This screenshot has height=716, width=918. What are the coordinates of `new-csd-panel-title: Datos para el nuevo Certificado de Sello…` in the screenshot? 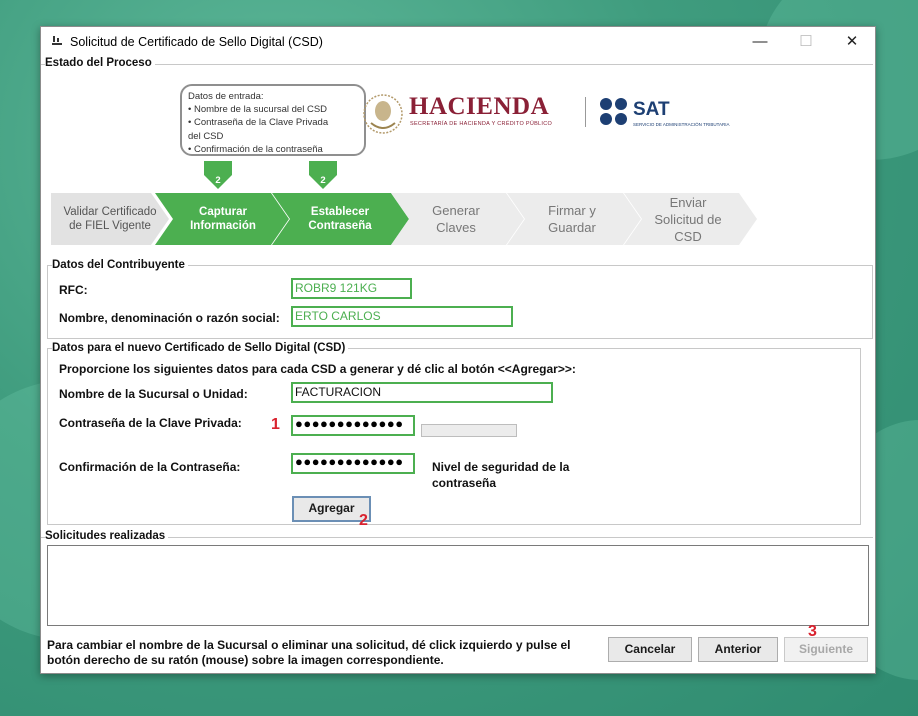 It's located at (200, 348).